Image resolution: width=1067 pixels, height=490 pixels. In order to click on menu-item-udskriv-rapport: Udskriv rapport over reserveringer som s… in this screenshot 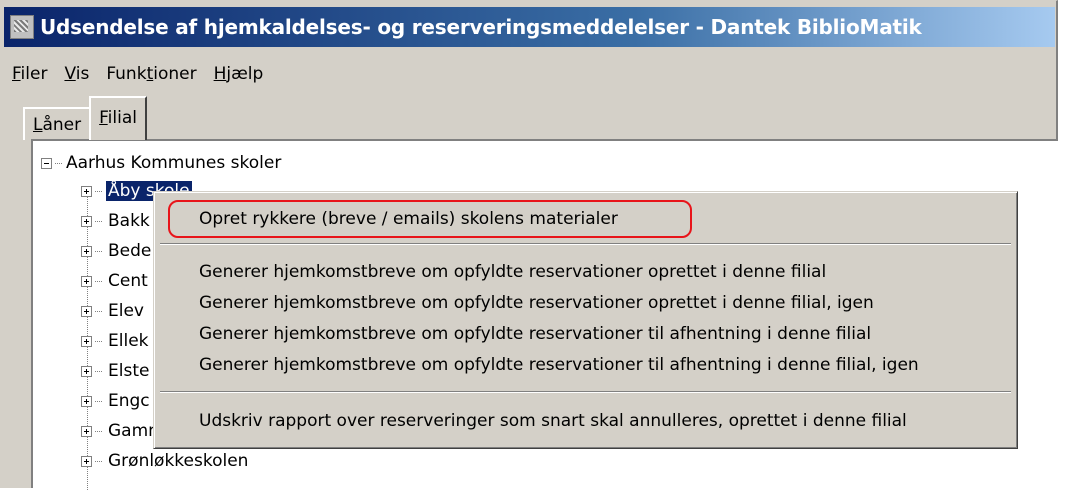, I will do `click(553, 421)`.